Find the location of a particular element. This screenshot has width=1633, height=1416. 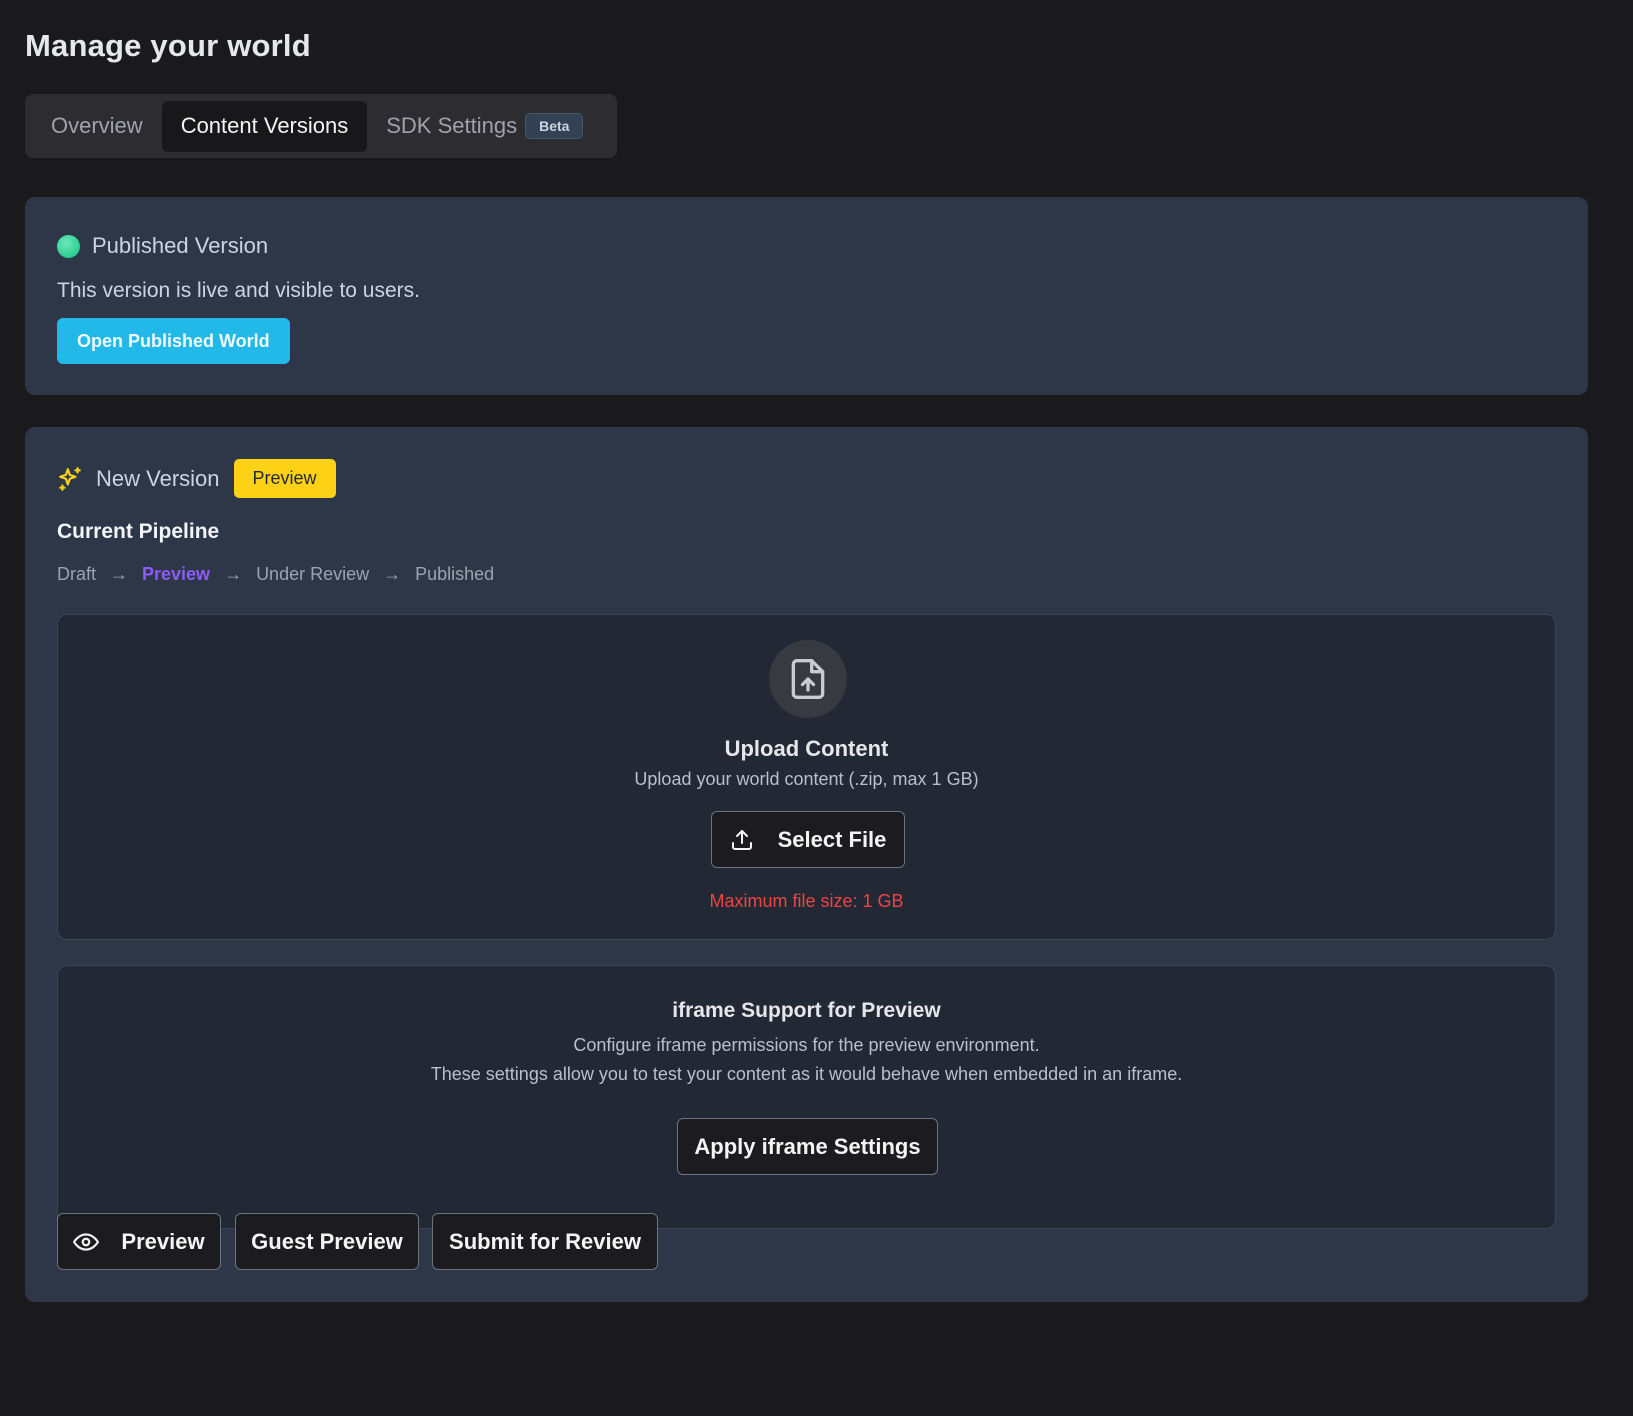

iframe-title: iframe Support for Preview is located at coordinates (806, 1010).